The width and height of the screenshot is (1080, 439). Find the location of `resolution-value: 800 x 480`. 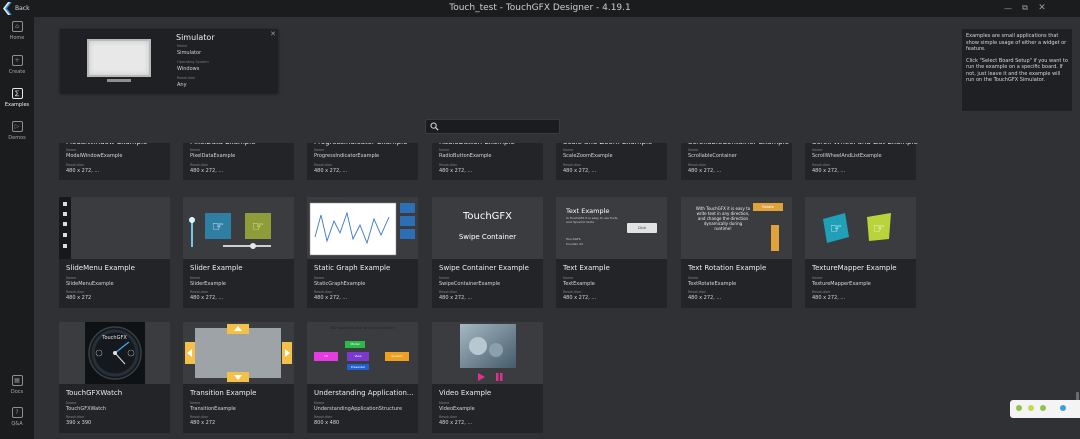

resolution-value: 800 x 480 is located at coordinates (327, 423).